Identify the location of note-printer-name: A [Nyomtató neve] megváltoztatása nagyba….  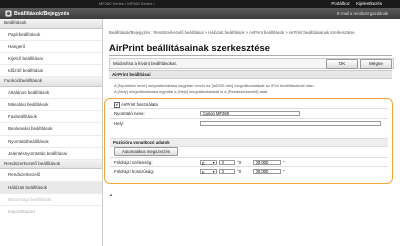
(214, 85).